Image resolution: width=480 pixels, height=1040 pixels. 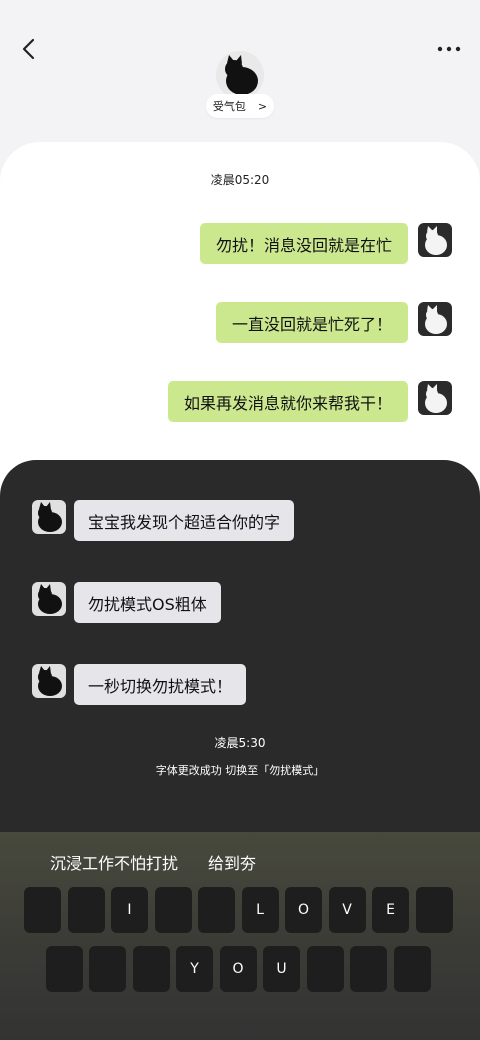 What do you see at coordinates (390, 910) in the screenshot?
I see `keyboard-key: E` at bounding box center [390, 910].